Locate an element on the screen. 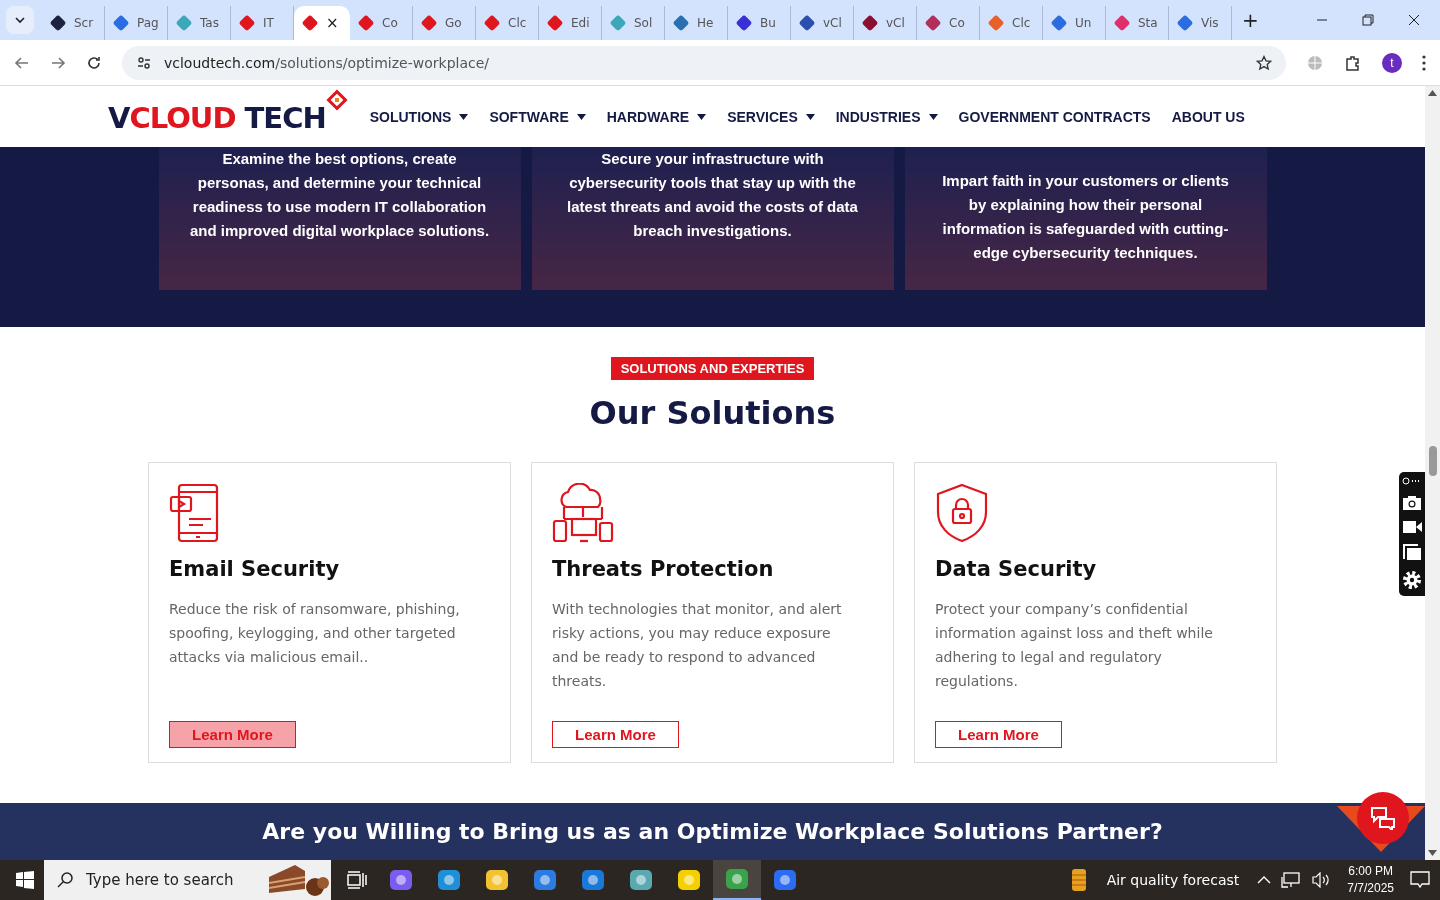 Image resolution: width=1440 pixels, height=900 pixels. camera-icon is located at coordinates (1412, 503).